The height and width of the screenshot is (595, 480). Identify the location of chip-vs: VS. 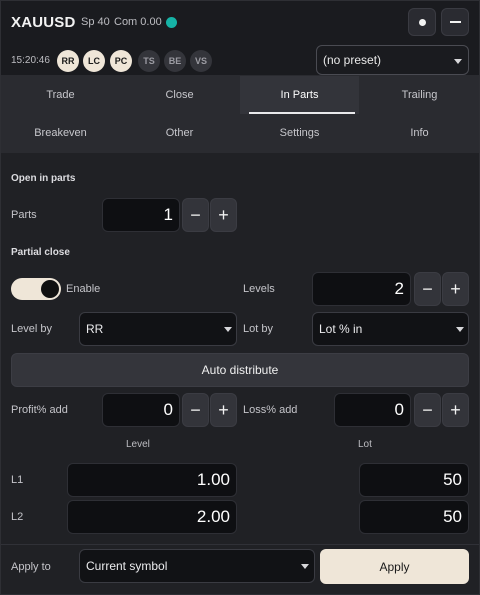
(201, 61).